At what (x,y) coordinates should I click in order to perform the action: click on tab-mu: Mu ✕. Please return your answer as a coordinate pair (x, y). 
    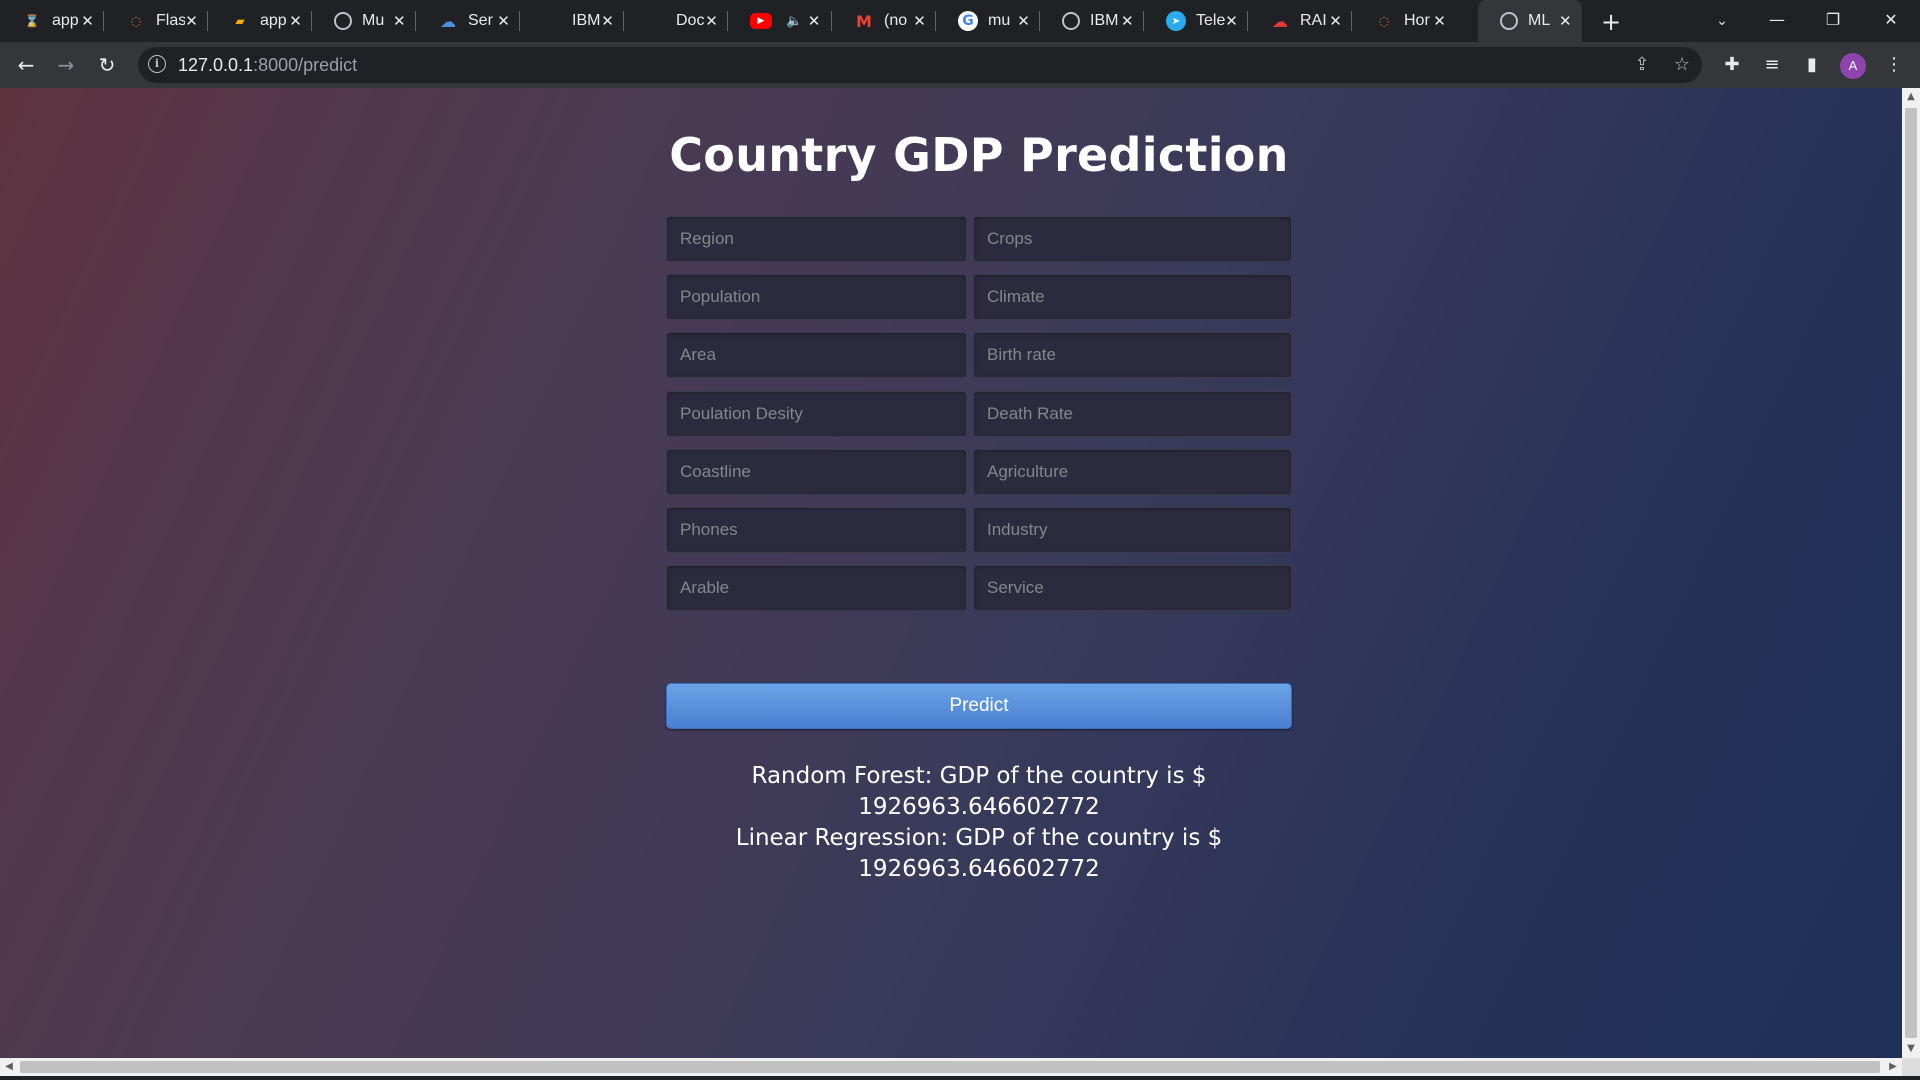
    Looking at the image, I should click on (364, 21).